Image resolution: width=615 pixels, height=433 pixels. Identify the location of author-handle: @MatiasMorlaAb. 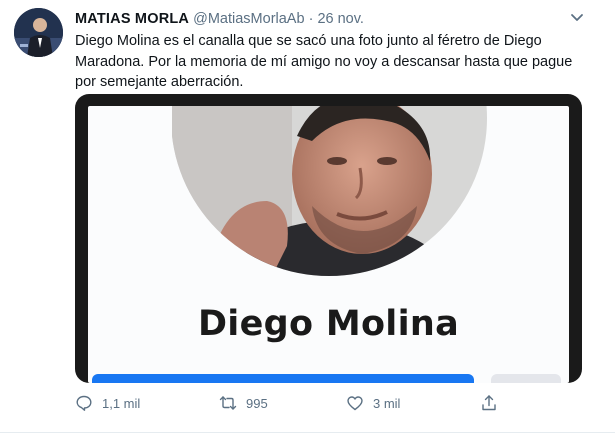
(248, 19).